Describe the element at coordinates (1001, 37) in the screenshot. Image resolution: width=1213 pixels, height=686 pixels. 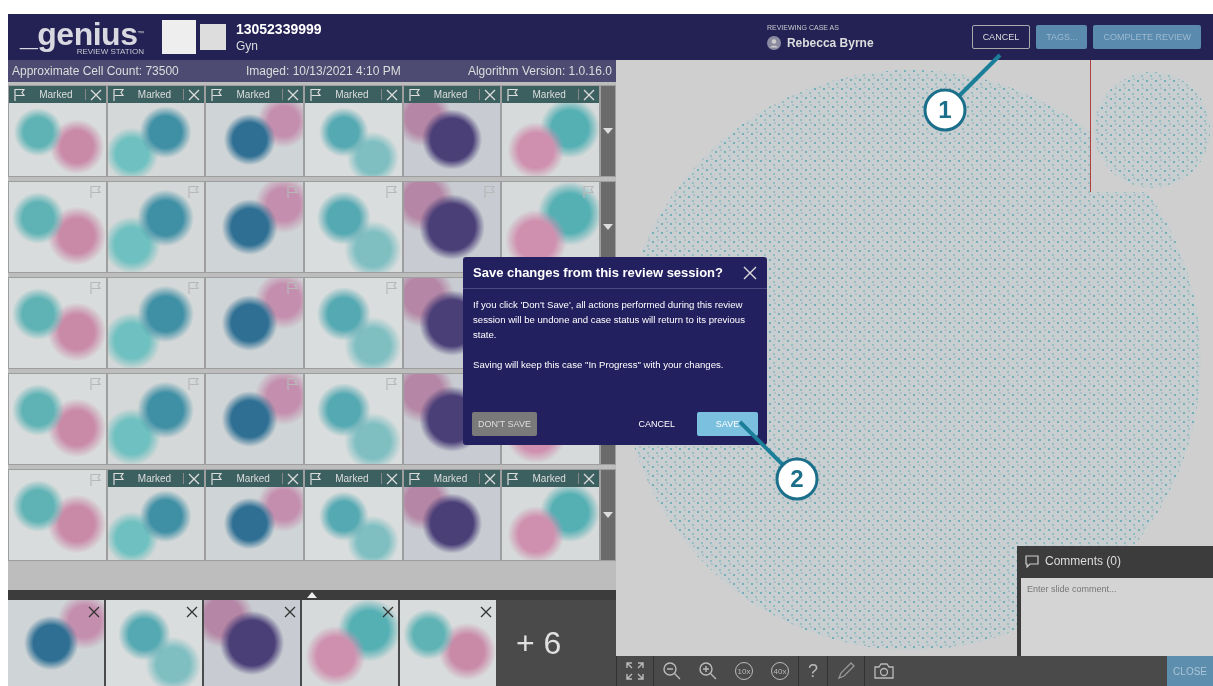
I see `header-button: CANCEL` at that location.